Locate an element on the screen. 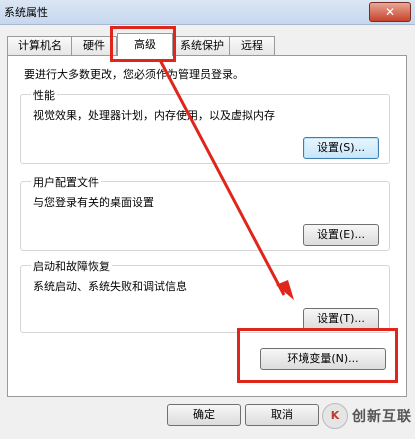  watermark-text: 创新互联 is located at coordinates (382, 417).